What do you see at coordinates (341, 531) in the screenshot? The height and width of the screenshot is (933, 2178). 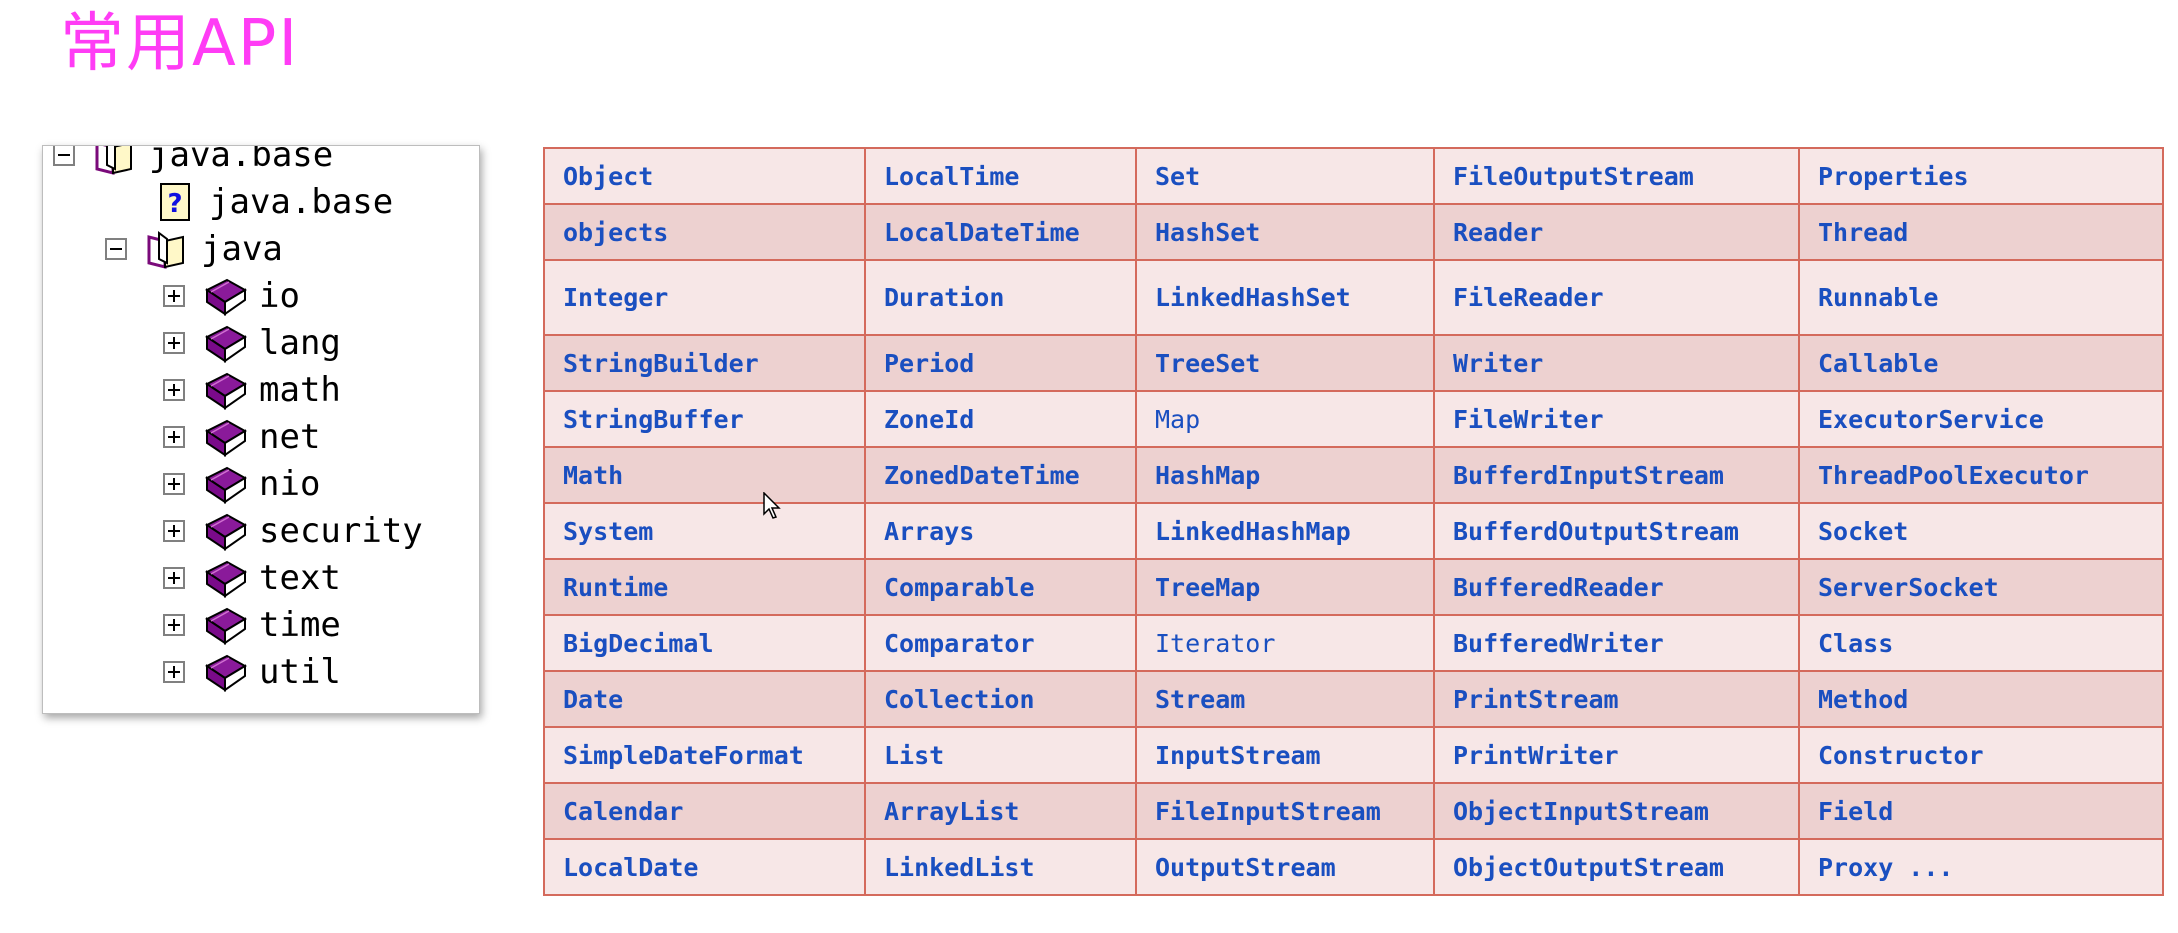 I see `tree-node-label: security` at bounding box center [341, 531].